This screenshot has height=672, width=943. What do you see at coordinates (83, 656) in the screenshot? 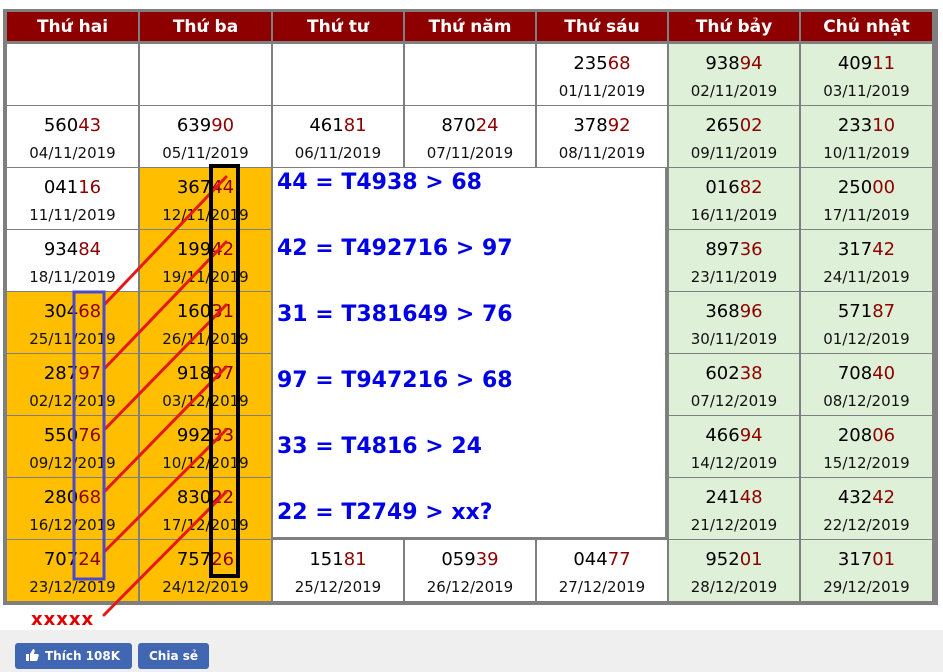
I see `like-label: Thích 108K` at bounding box center [83, 656].